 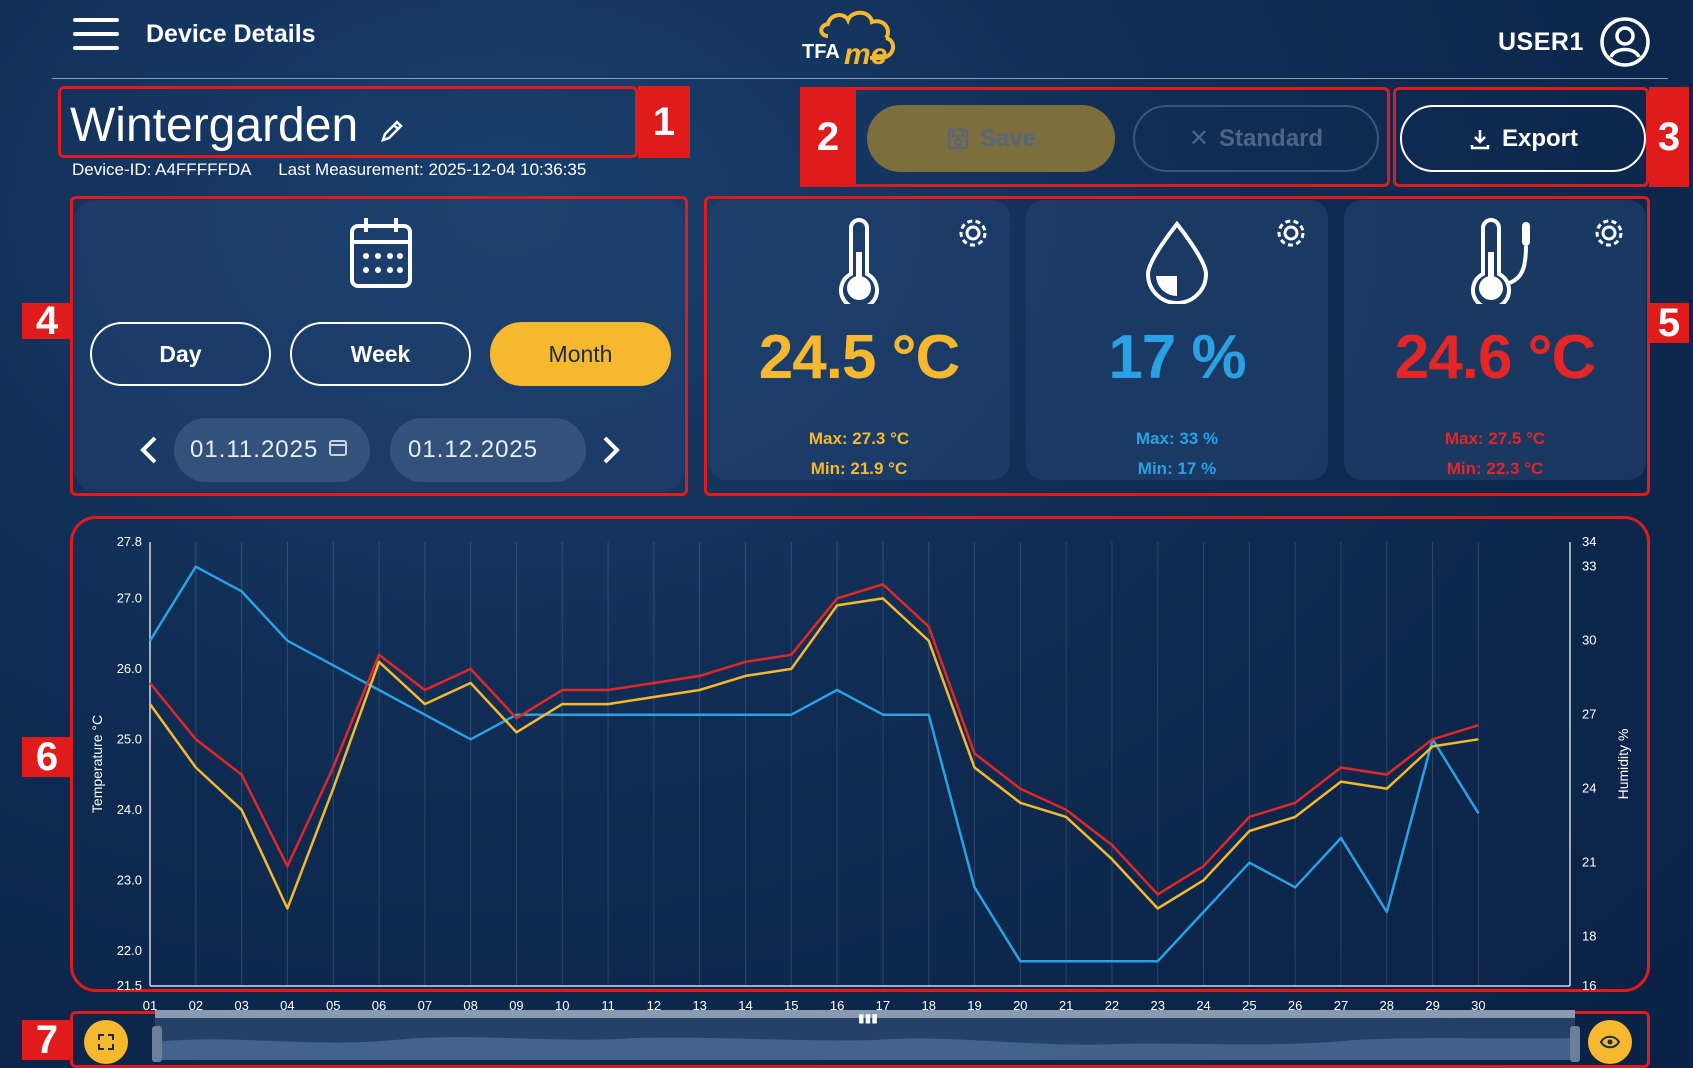 I want to click on eye-icon, so click(x=1610, y=1042).